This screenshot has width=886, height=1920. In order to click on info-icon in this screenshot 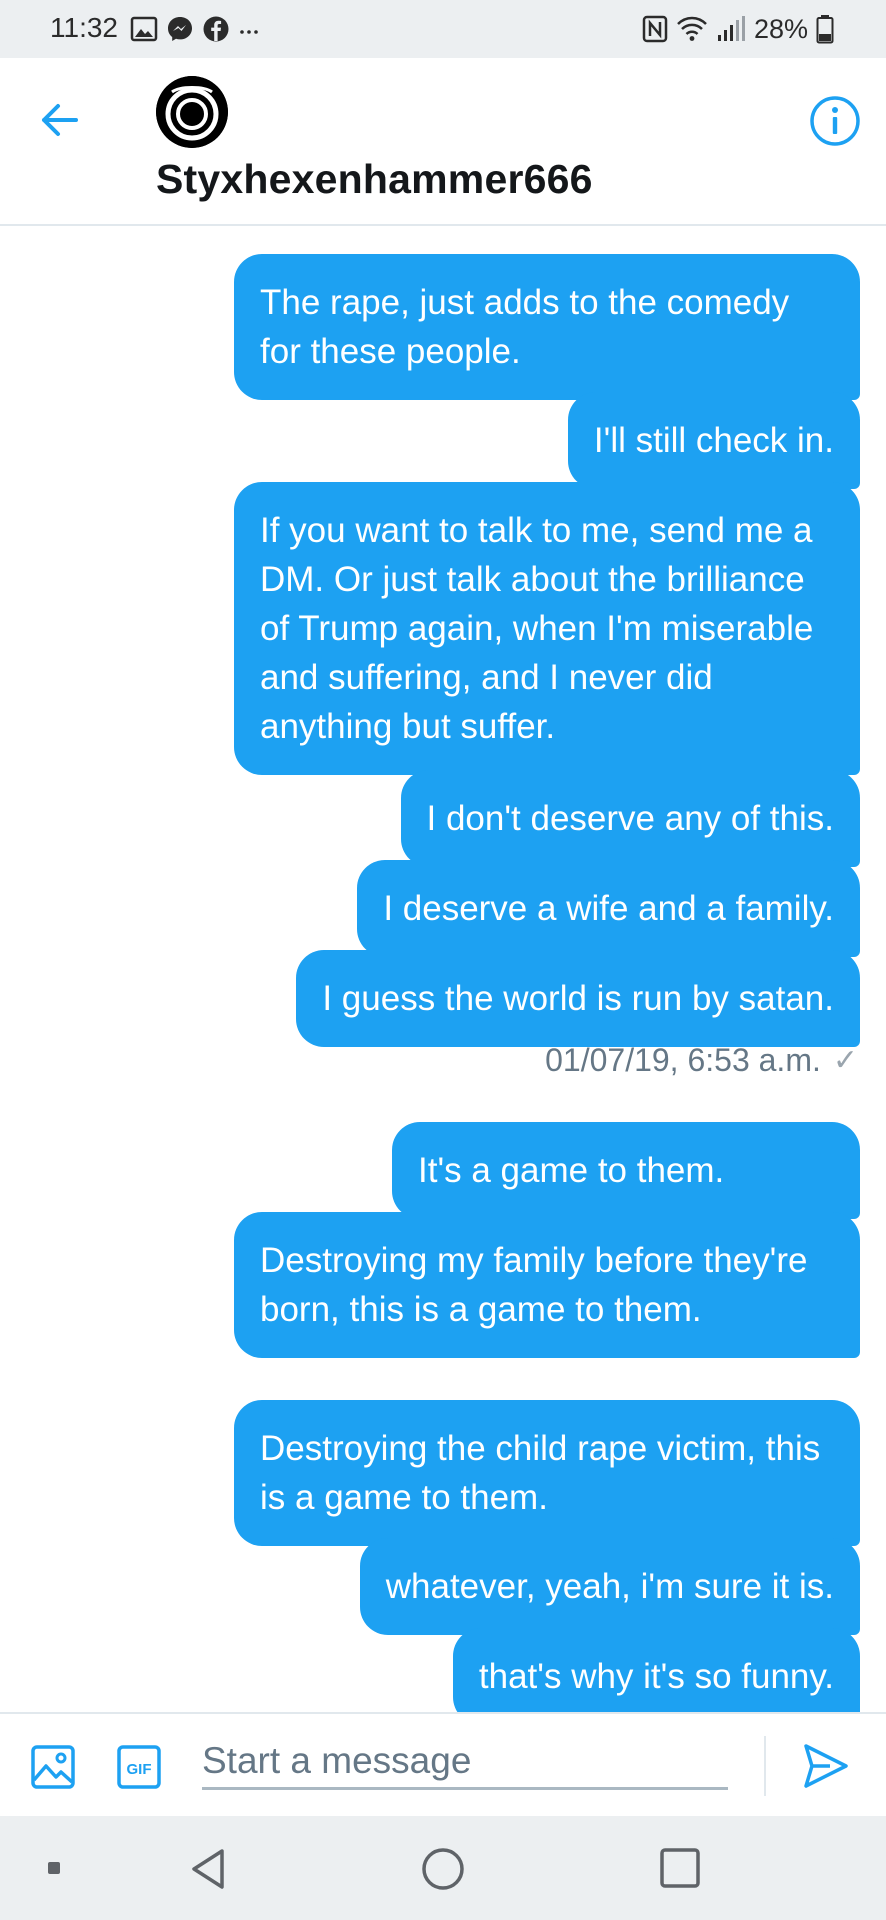, I will do `click(835, 121)`.